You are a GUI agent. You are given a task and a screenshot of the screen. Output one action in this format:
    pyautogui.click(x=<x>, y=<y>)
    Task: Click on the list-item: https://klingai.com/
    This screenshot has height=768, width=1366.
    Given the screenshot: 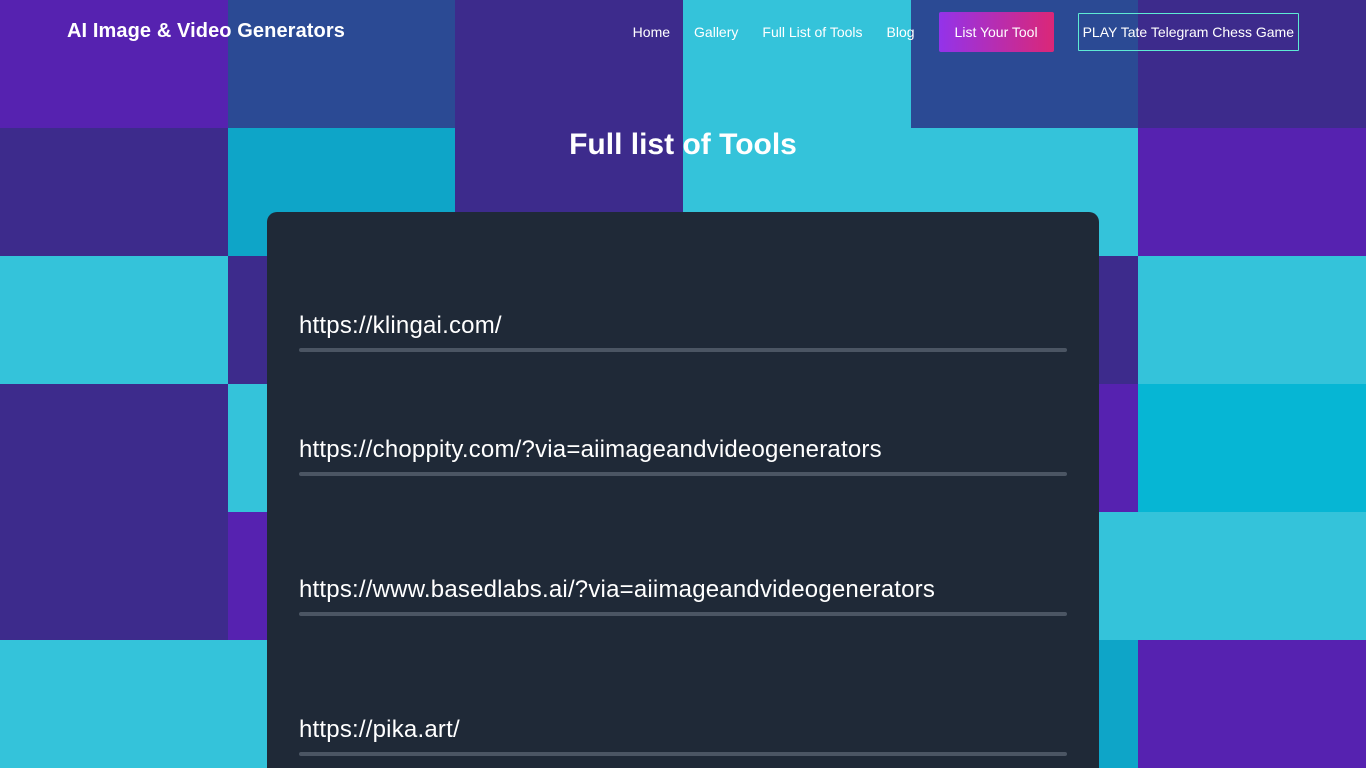 What is the action you would take?
    pyautogui.click(x=683, y=282)
    